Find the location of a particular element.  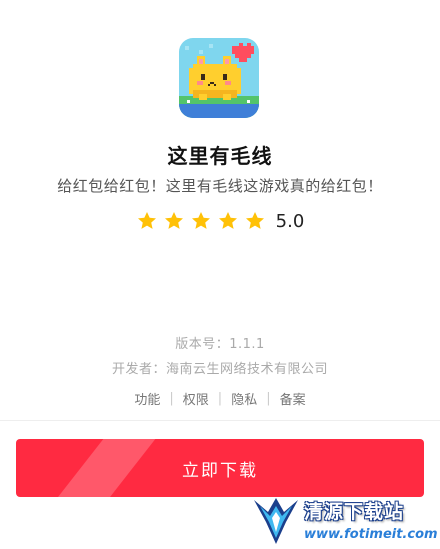

version-text: 版本号：1.1.1 is located at coordinates (220, 344).